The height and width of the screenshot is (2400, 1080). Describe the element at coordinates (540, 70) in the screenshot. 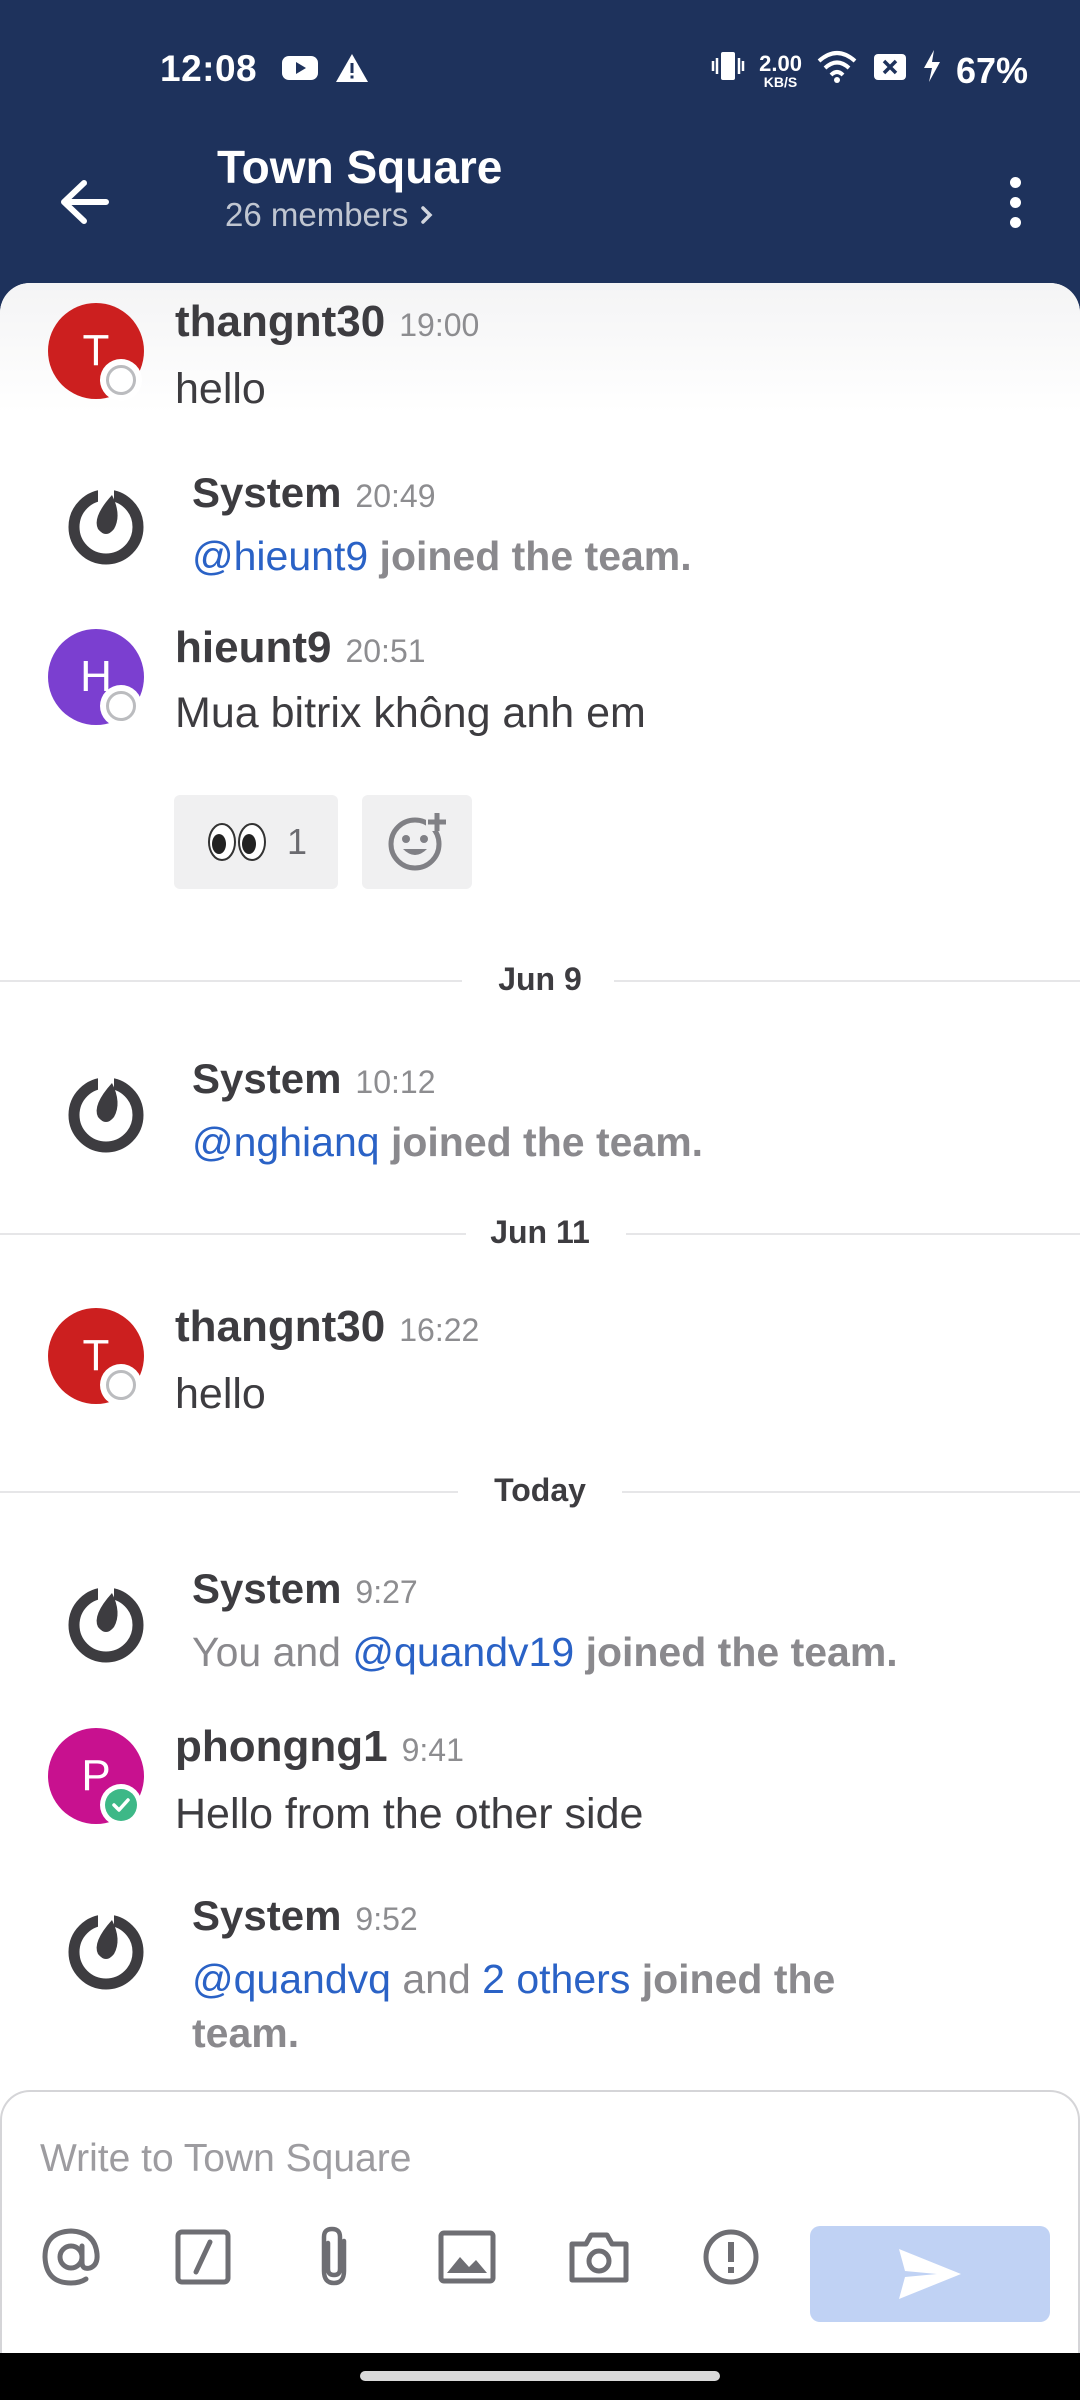

I see `status-bar: 12:08 2.00 KB/S 67%` at that location.